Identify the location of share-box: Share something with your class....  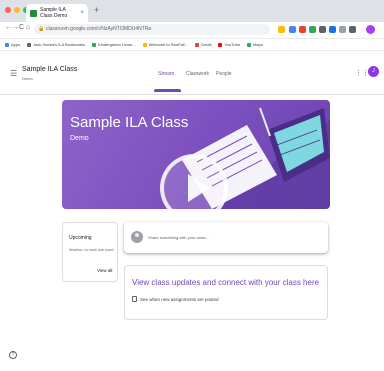
(226, 237).